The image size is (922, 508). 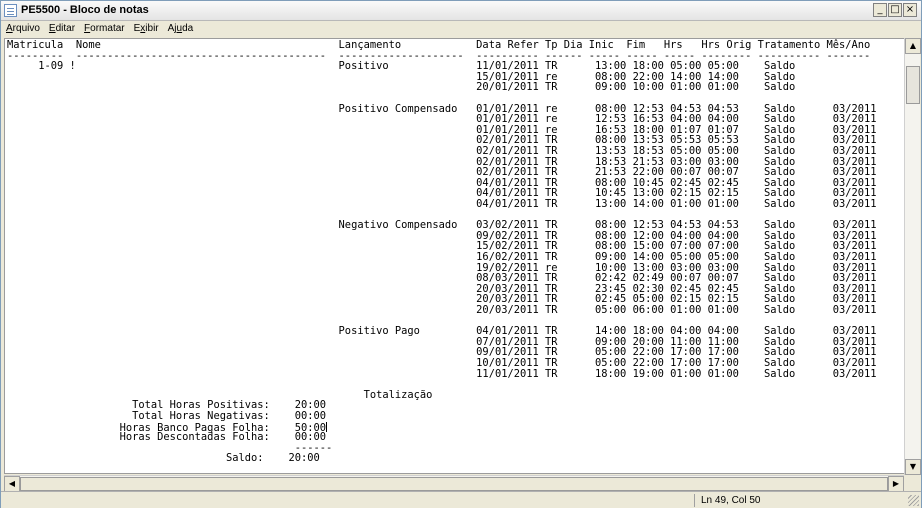 What do you see at coordinates (12, 484) in the screenshot?
I see `scroll-left-arrow-icon: ◀` at bounding box center [12, 484].